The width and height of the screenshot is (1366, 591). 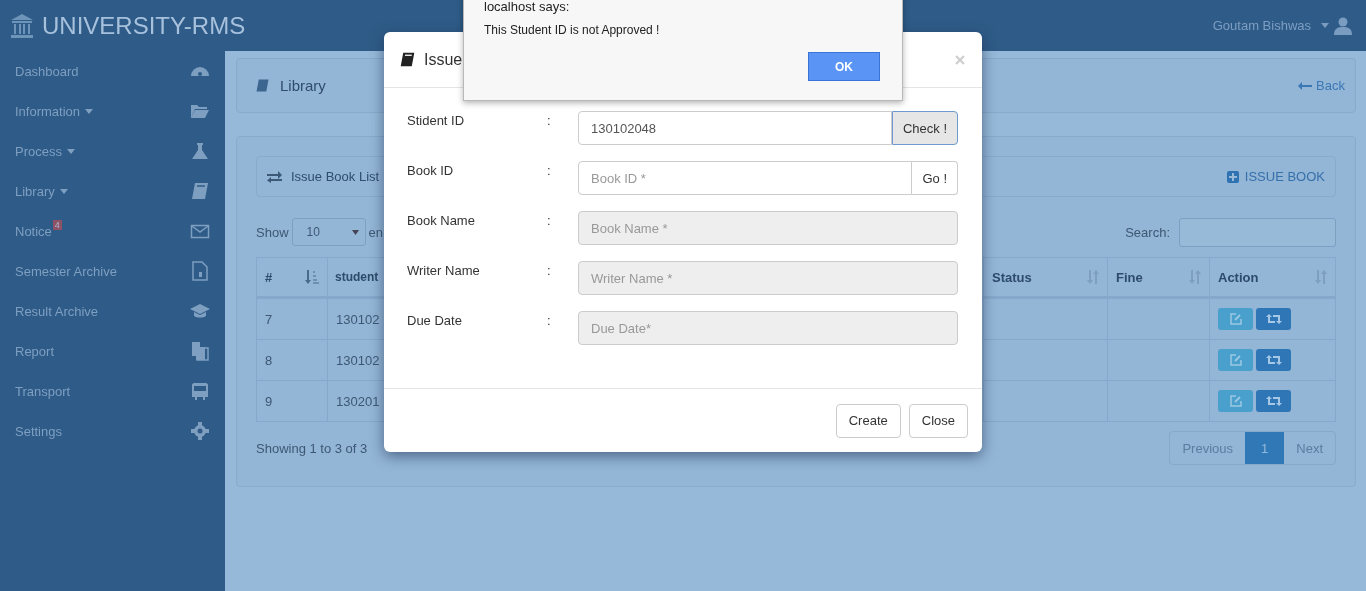 I want to click on table-cell-text: 8, so click(x=269, y=360).